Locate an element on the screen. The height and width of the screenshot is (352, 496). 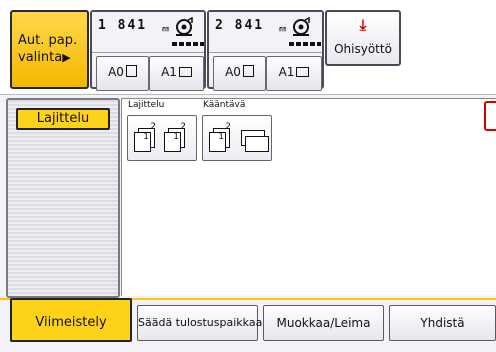
tray-1-size-a1-button: A1 is located at coordinates (176, 73).